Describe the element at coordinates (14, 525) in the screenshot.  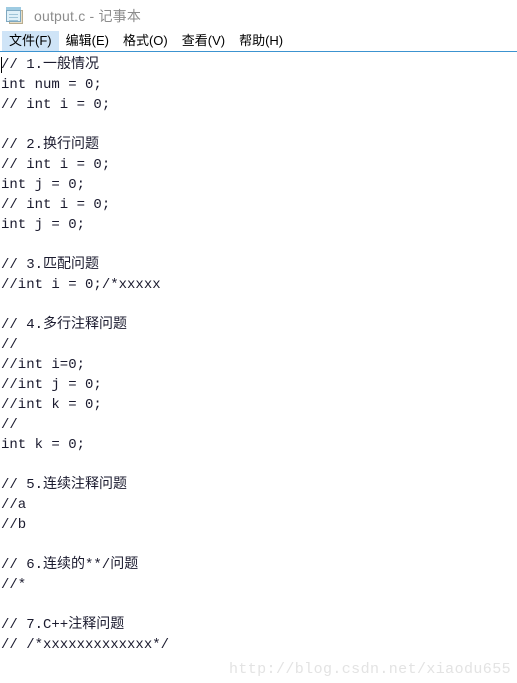
I see `code-line: //b` at that location.